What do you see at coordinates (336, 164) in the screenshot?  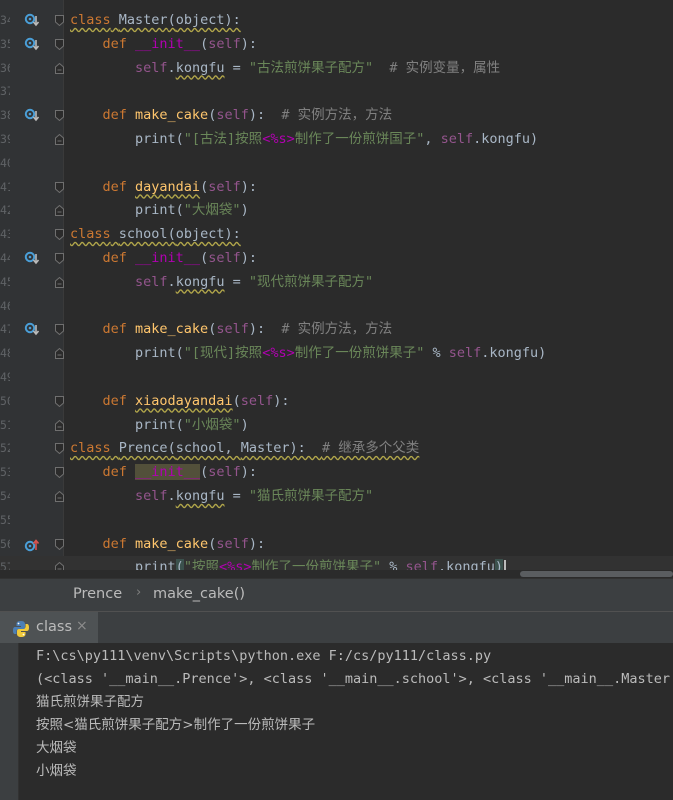 I see `code-line: 40` at bounding box center [336, 164].